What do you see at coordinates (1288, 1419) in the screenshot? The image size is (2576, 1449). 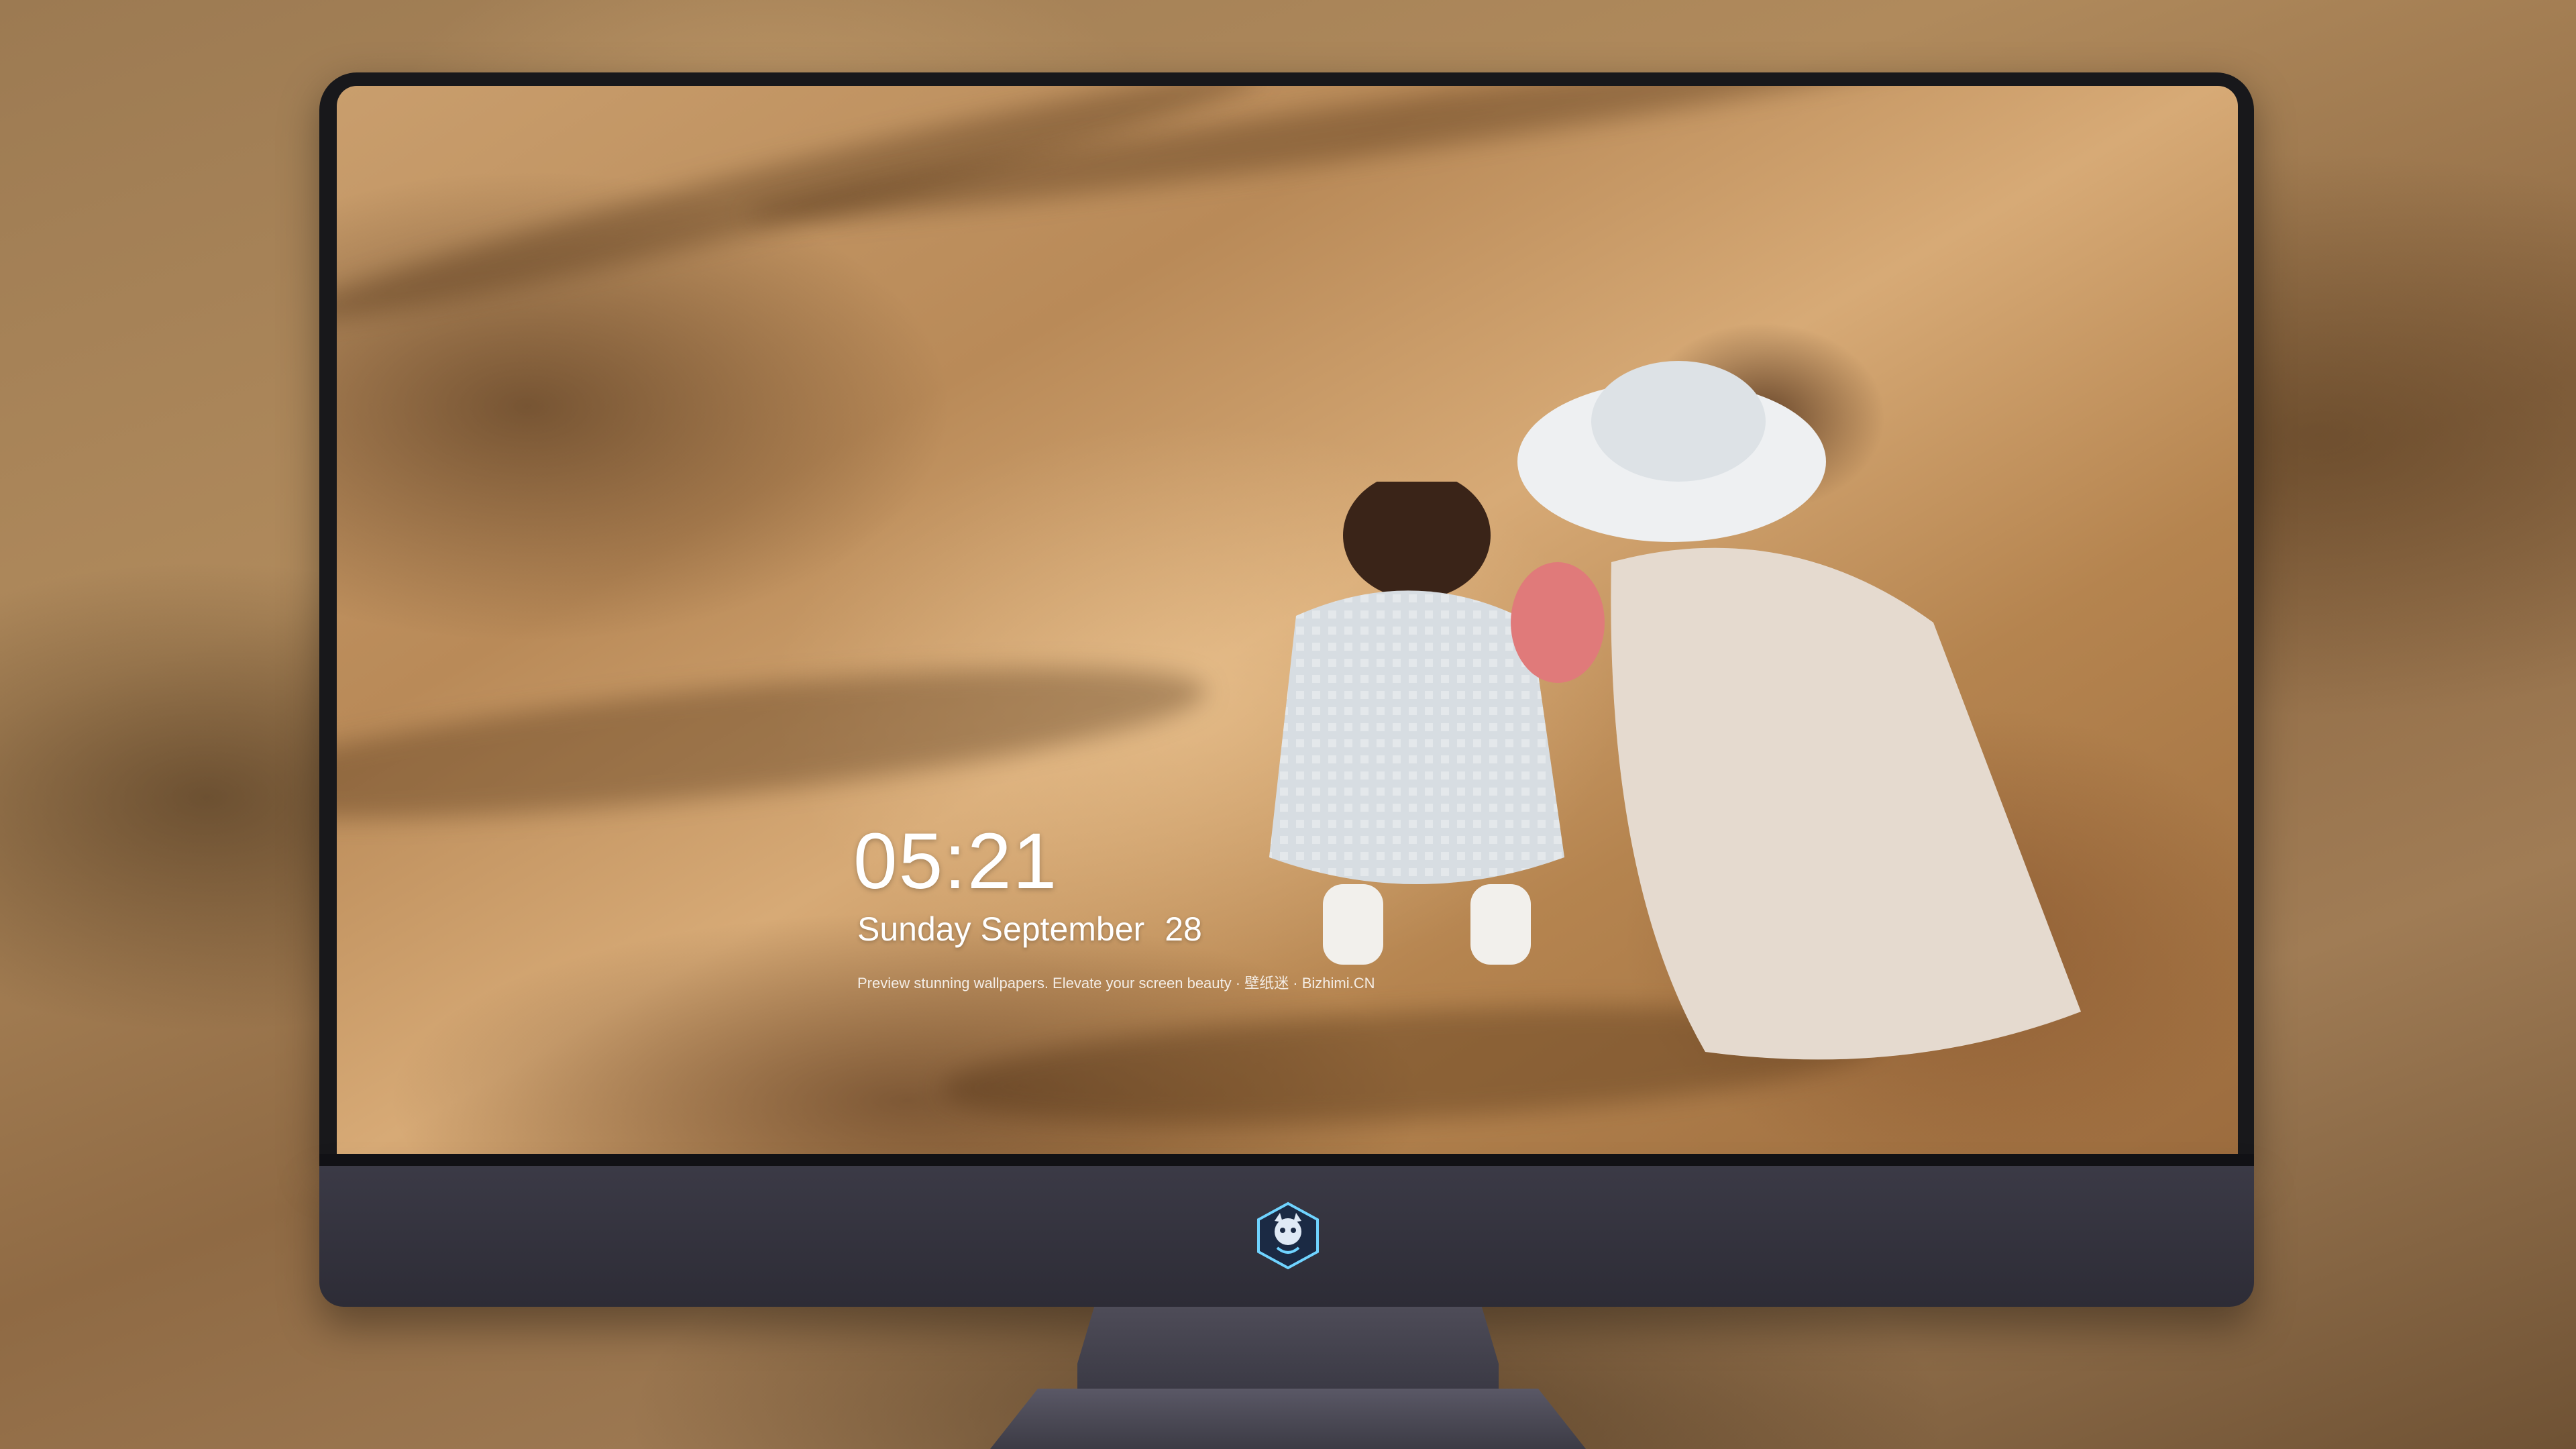 I see `monitor-stand-base` at bounding box center [1288, 1419].